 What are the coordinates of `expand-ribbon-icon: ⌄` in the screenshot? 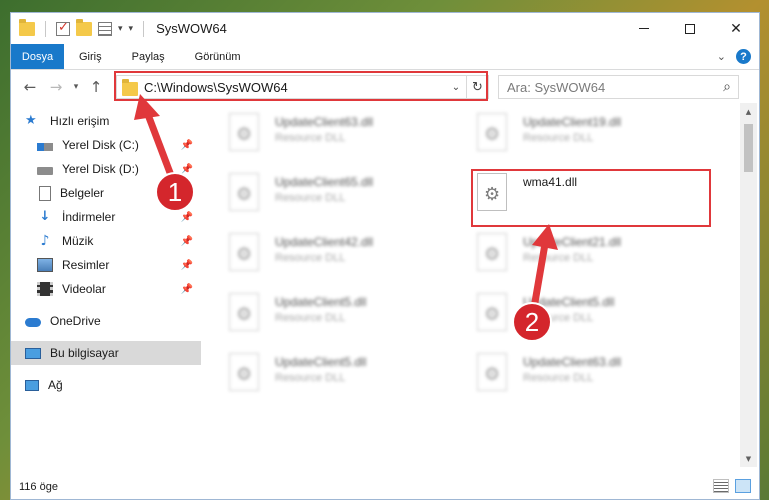 It's located at (721, 56).